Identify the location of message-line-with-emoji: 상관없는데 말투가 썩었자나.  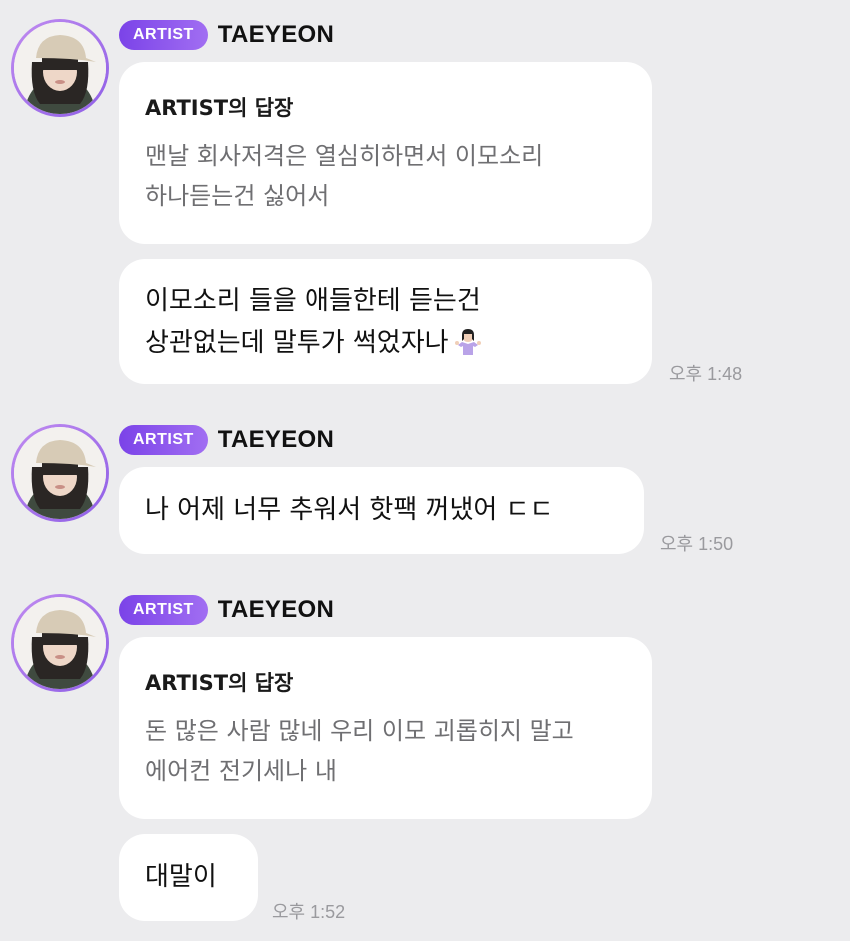
(385, 346).